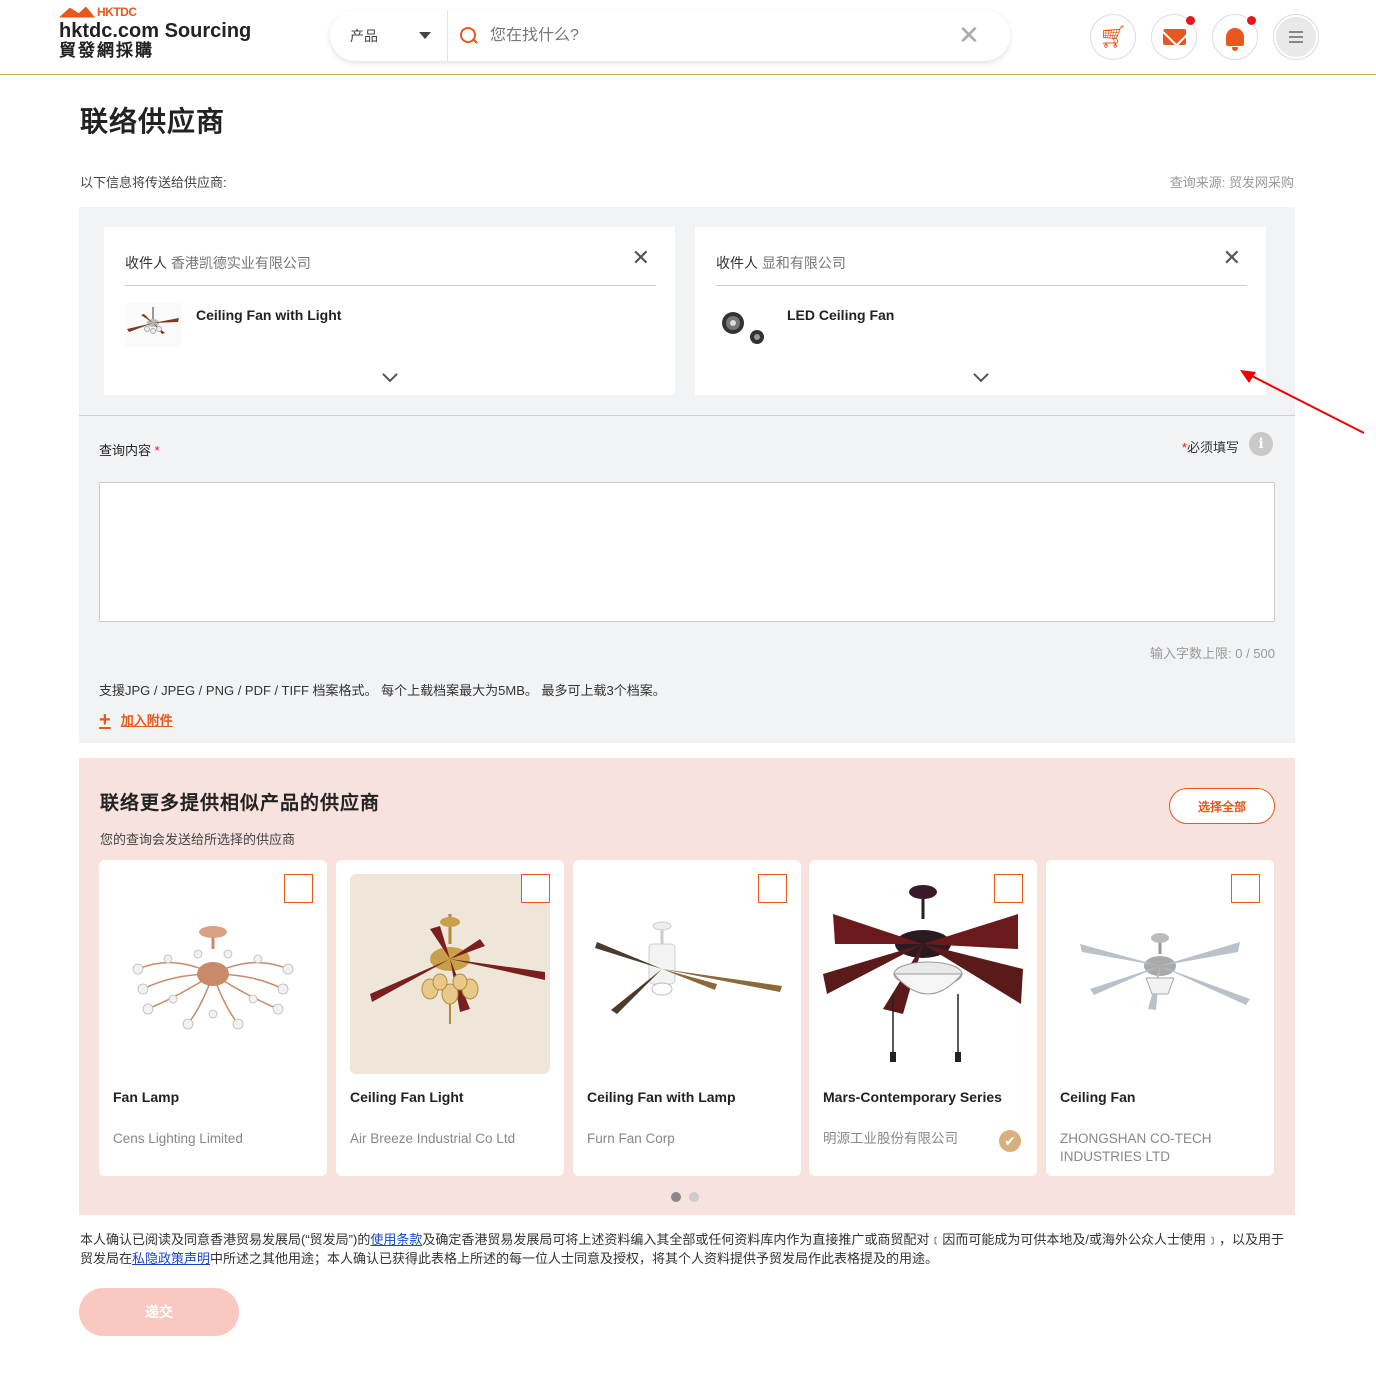 The image size is (1376, 1380). Describe the element at coordinates (912, 1097) in the screenshot. I see `product-name: Mars-Contemporary Series` at that location.